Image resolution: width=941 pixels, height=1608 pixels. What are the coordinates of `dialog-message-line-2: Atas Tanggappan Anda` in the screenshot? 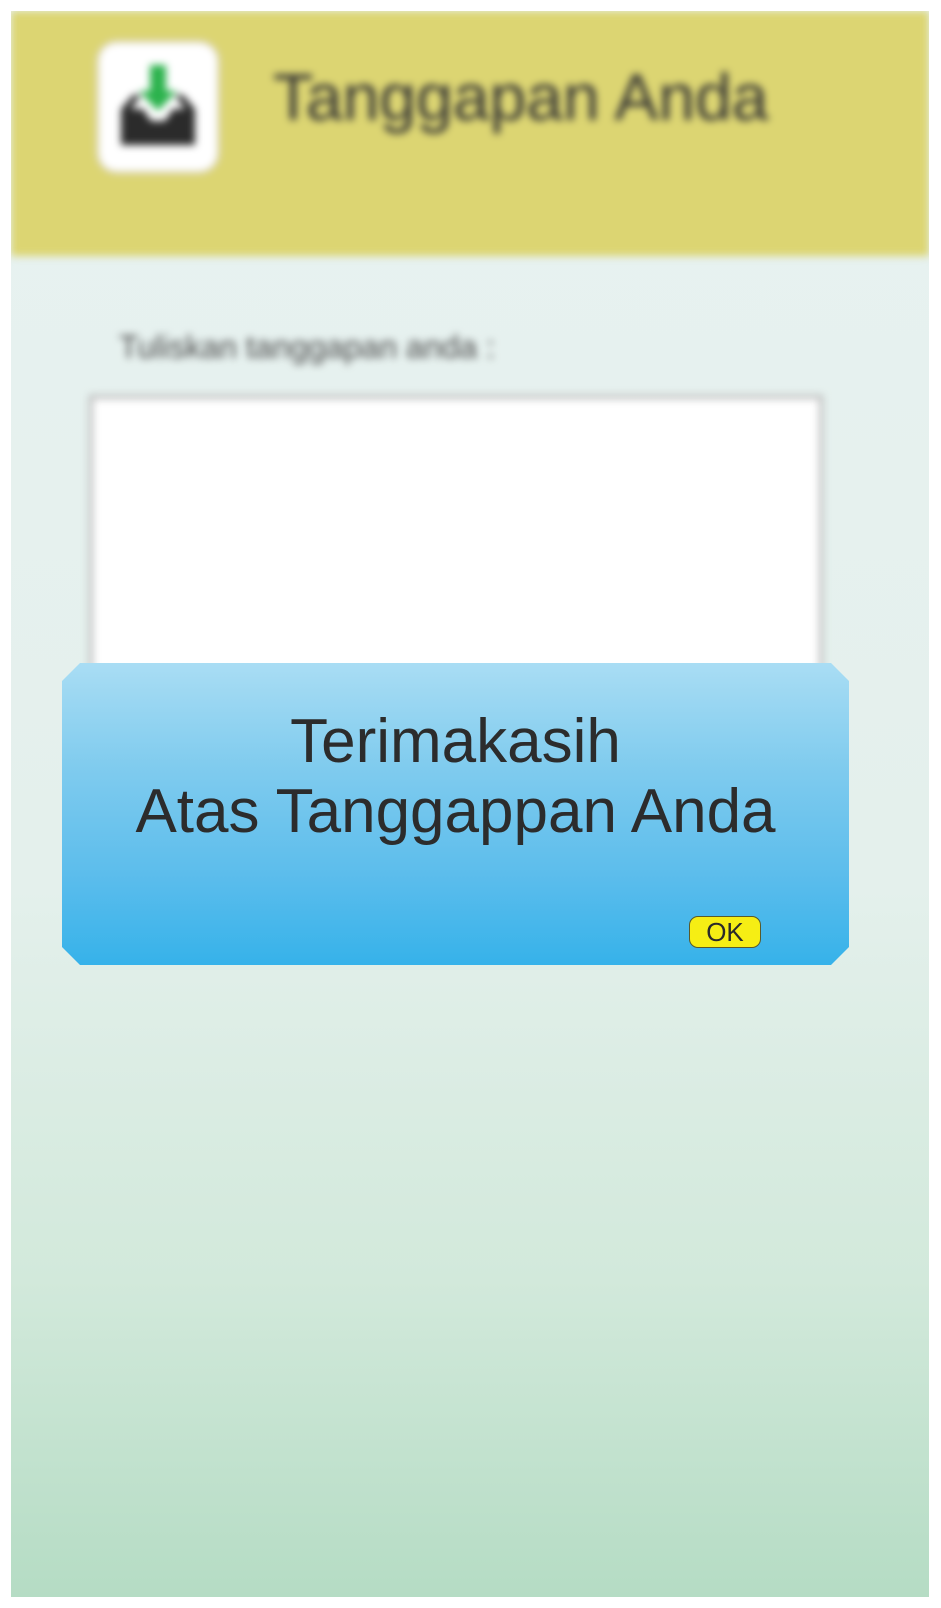 It's located at (455, 811).